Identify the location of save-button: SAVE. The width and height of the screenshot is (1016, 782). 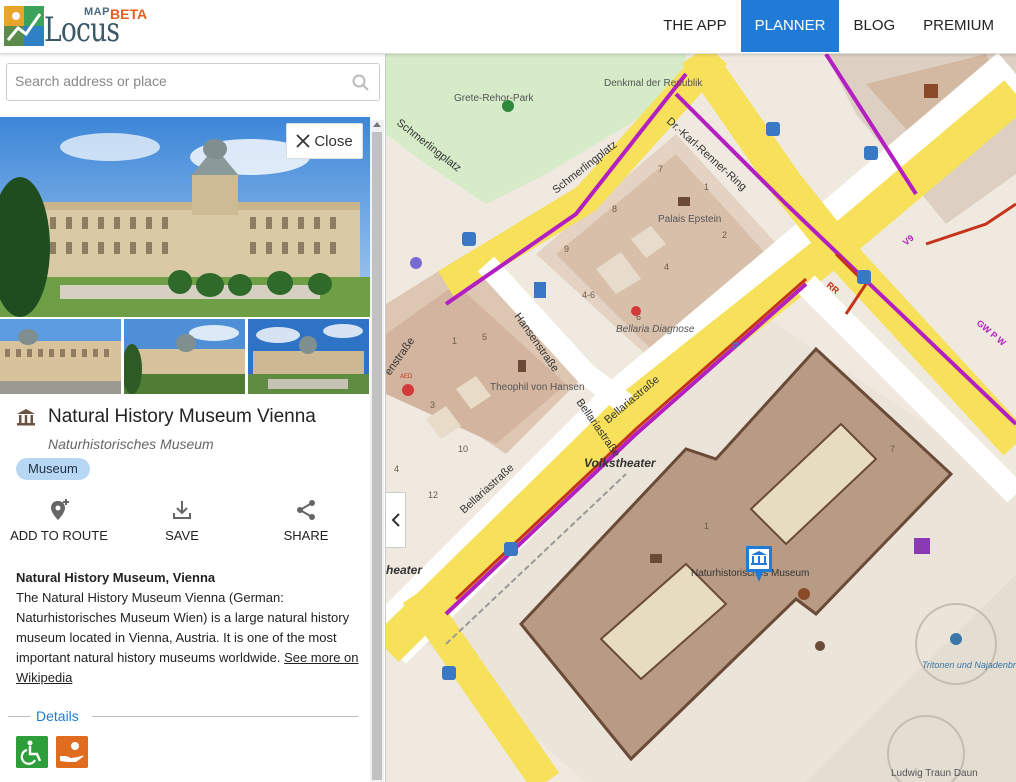
(182, 520).